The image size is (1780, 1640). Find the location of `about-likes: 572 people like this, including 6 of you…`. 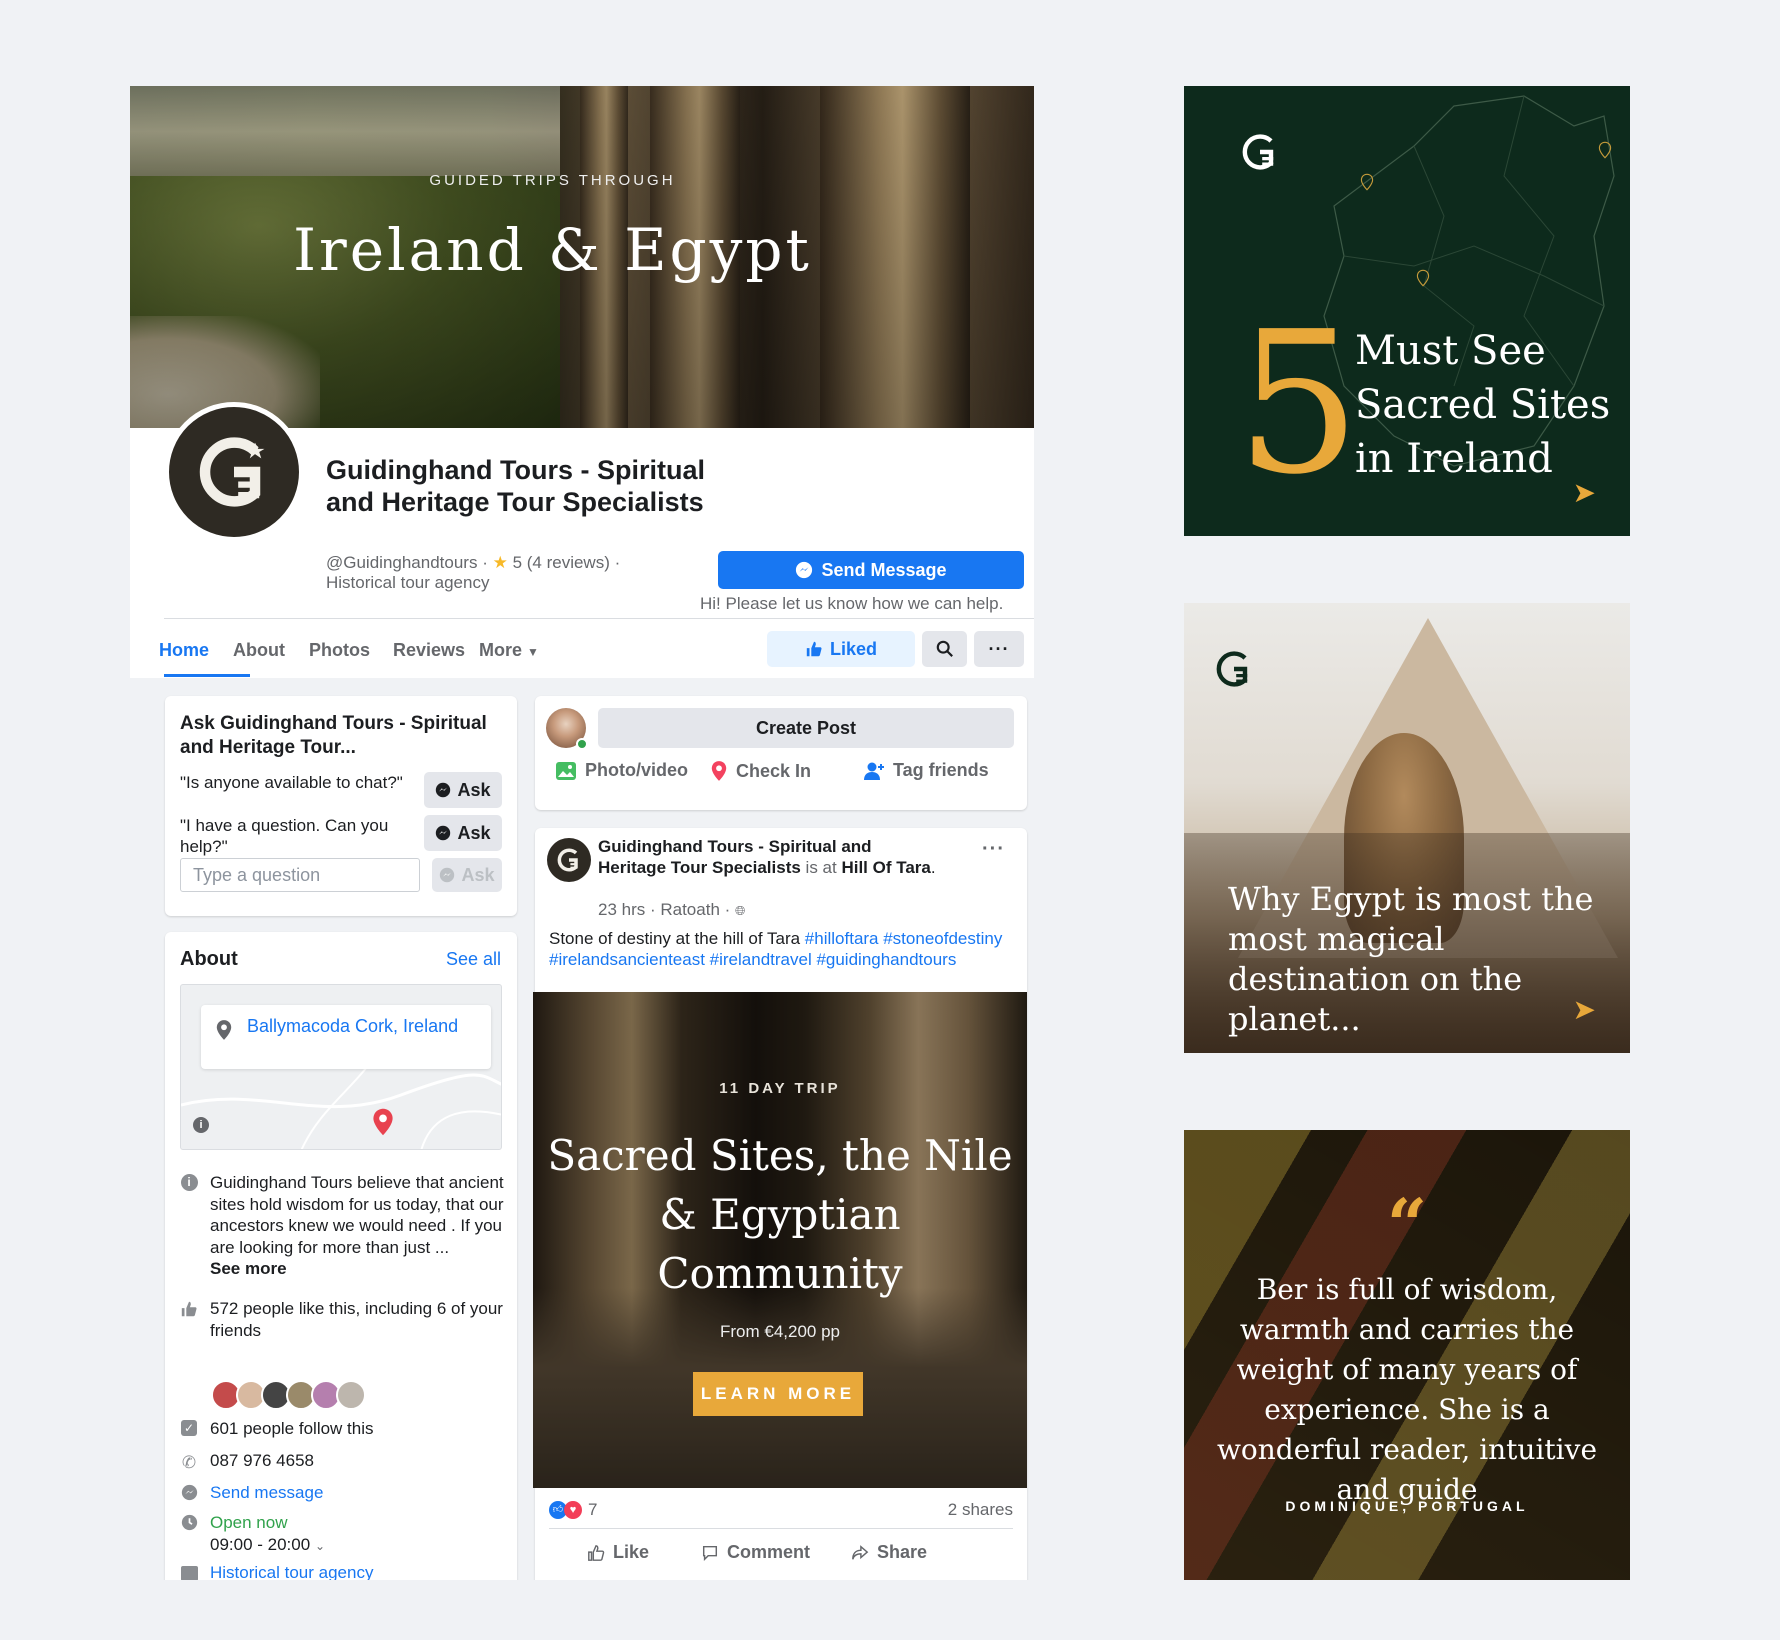

about-likes: 572 people like this, including 6 of you… is located at coordinates (356, 1319).